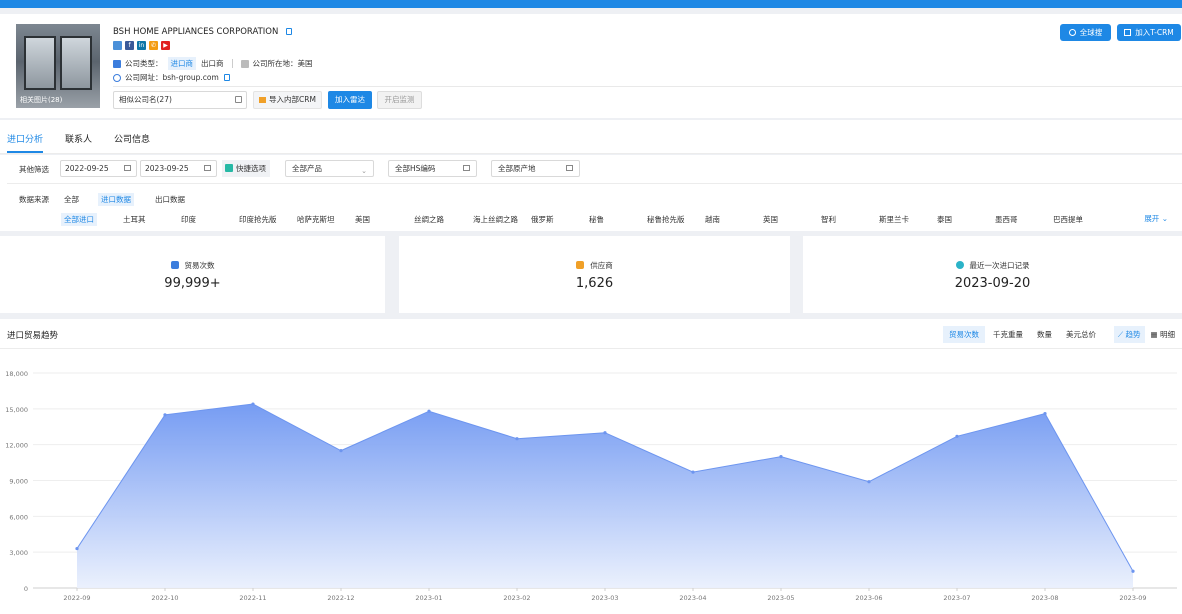 The image size is (1182, 614). I want to click on country-option: 智利, so click(828, 219).